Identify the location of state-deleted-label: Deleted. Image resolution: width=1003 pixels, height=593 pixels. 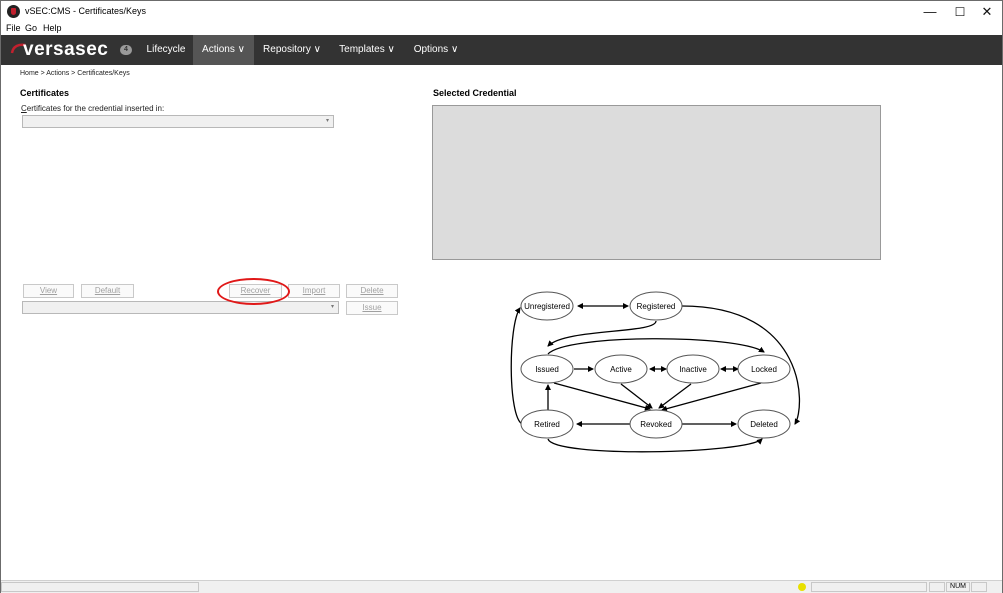
(764, 424).